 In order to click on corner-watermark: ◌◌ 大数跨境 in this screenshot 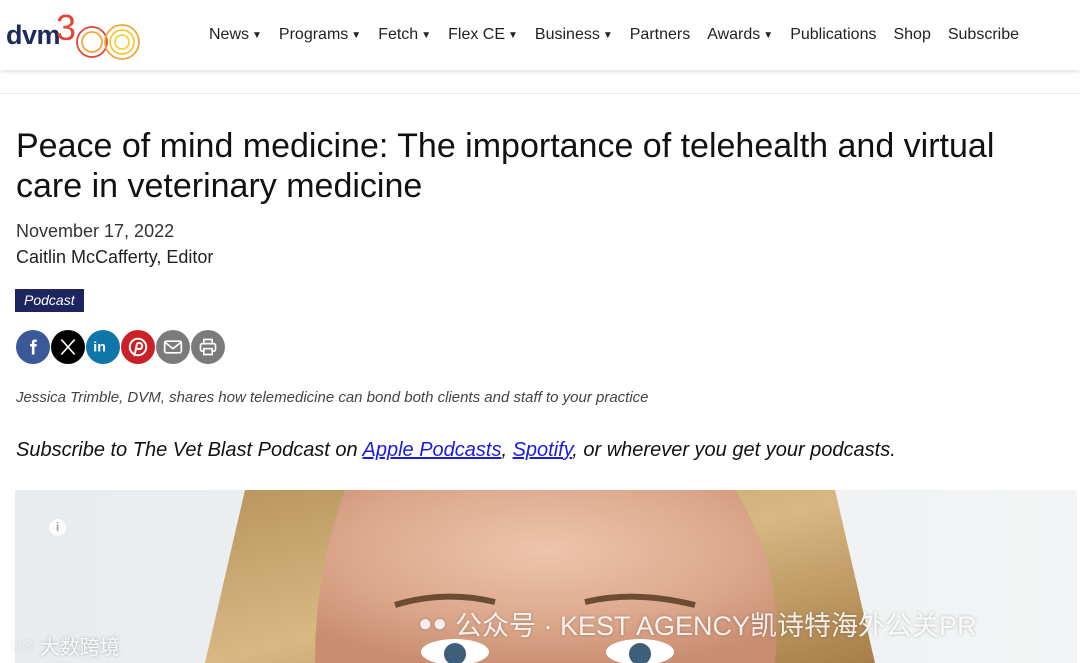, I will do `click(65, 645)`.